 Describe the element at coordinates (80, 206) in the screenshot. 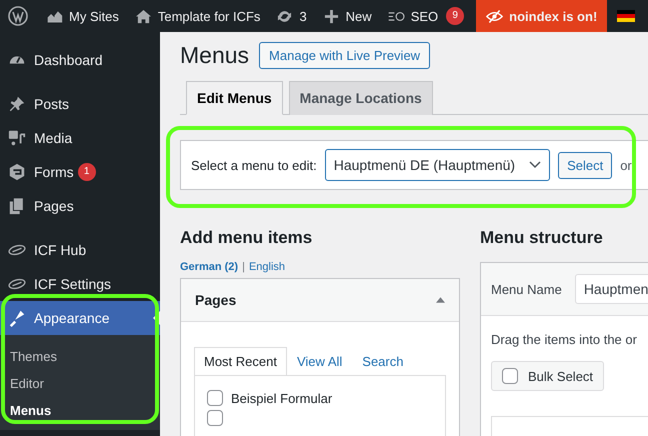

I see `sidebar-item: Pages` at that location.